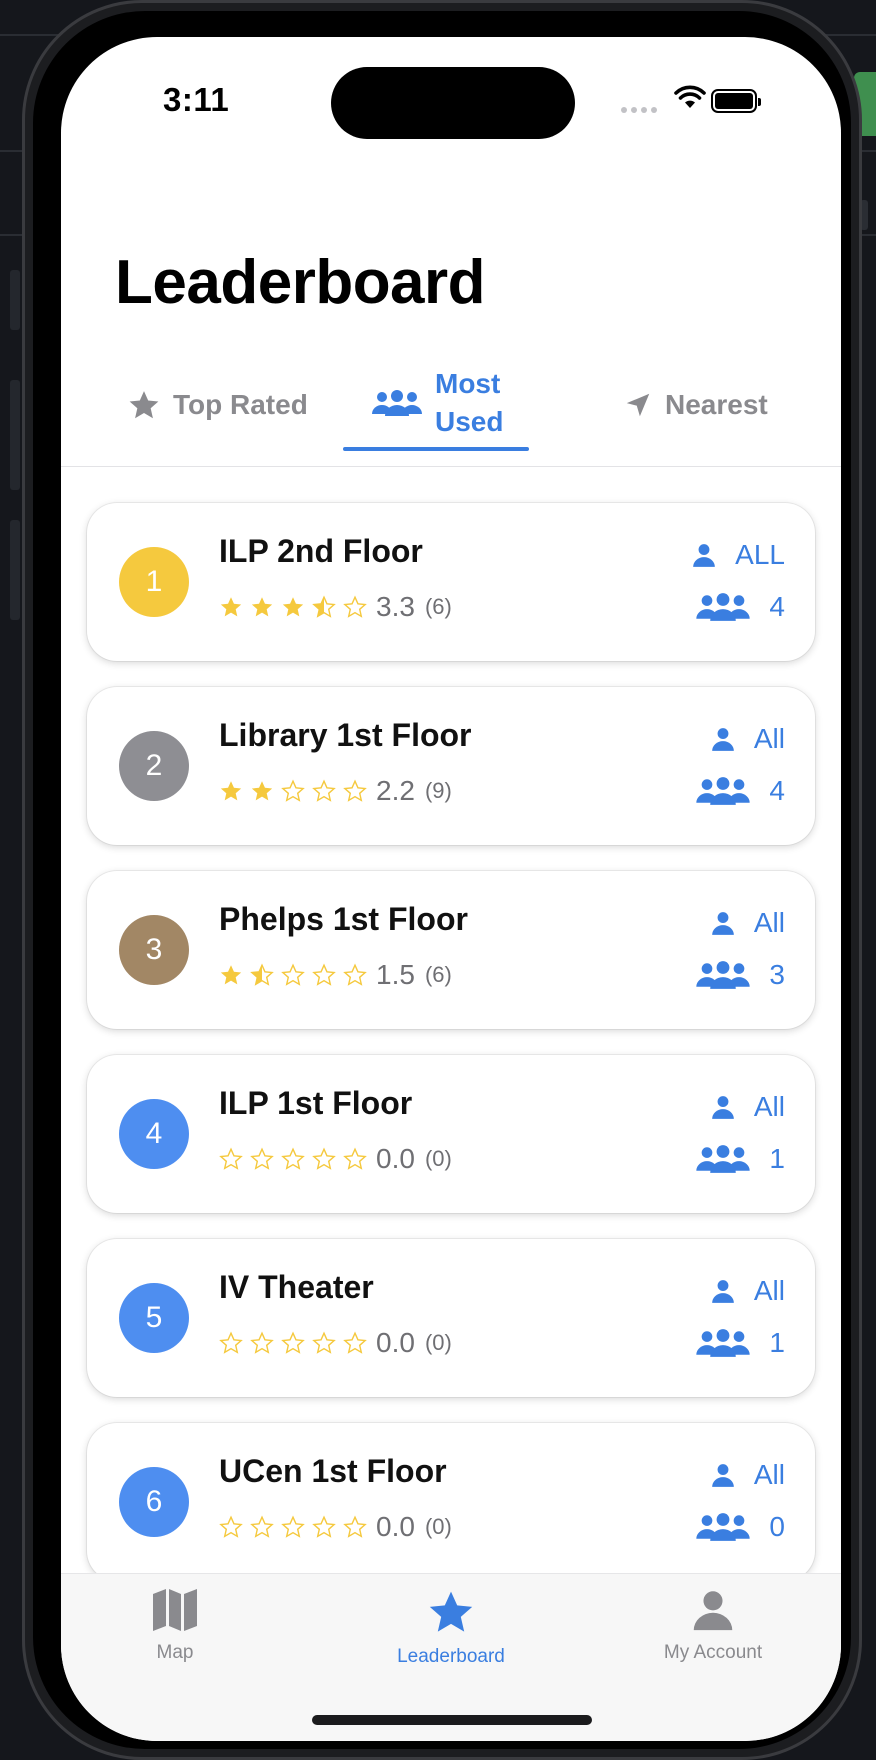 This screenshot has width=876, height=1760. What do you see at coordinates (469, 402) in the screenshot?
I see `tab-most-used-label: Most Used` at bounding box center [469, 402].